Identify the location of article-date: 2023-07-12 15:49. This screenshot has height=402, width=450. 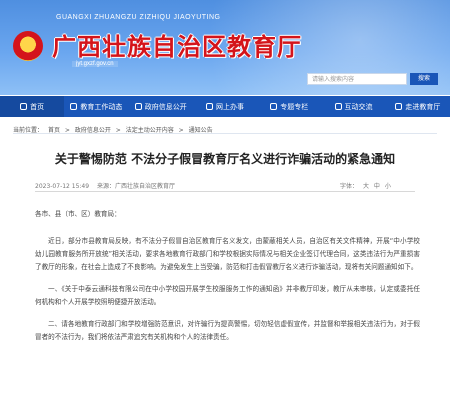
(62, 186).